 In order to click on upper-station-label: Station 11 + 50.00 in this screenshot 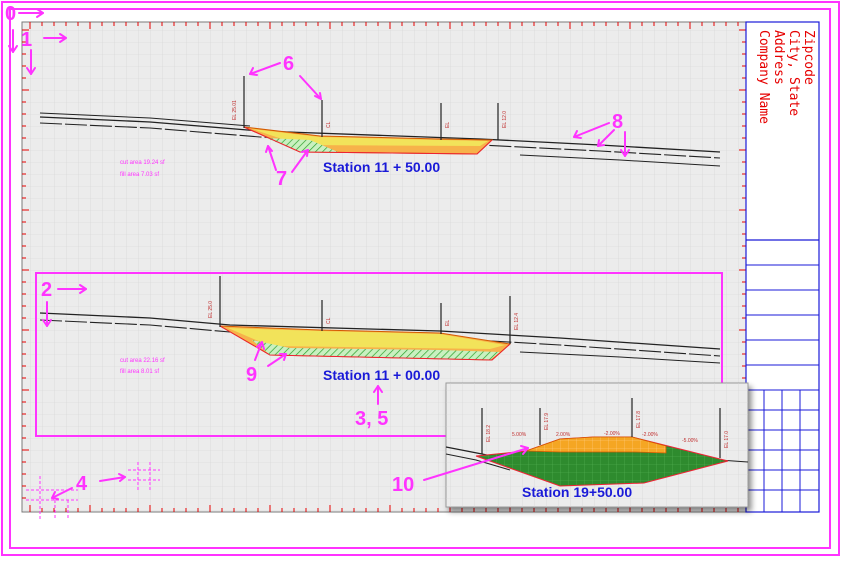, I will do `click(381, 167)`.